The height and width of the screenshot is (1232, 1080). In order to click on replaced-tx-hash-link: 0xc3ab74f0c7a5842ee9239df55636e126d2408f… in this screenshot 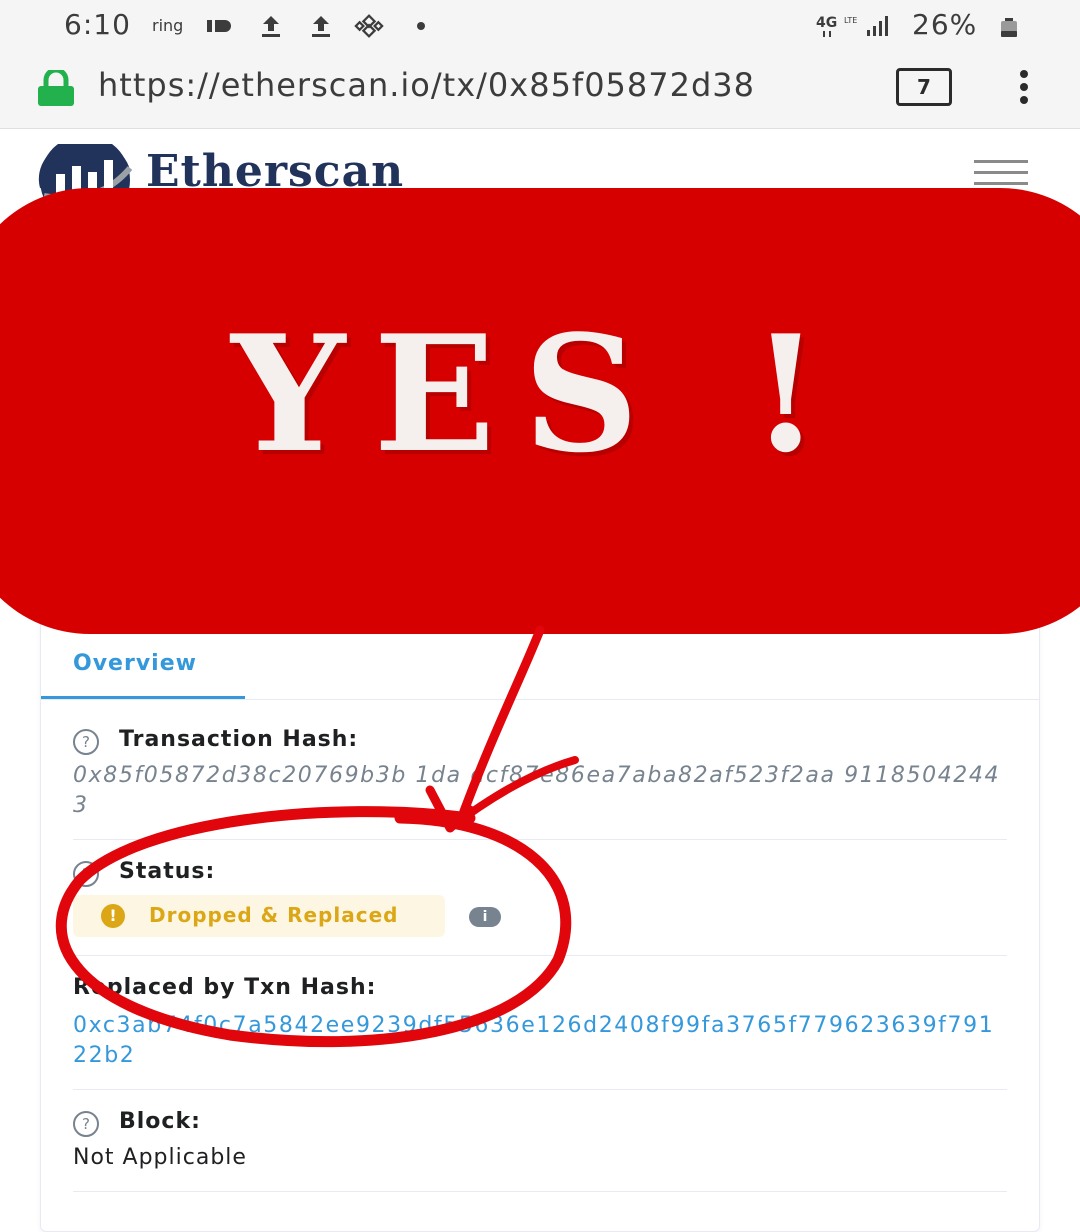, I will do `click(538, 1041)`.